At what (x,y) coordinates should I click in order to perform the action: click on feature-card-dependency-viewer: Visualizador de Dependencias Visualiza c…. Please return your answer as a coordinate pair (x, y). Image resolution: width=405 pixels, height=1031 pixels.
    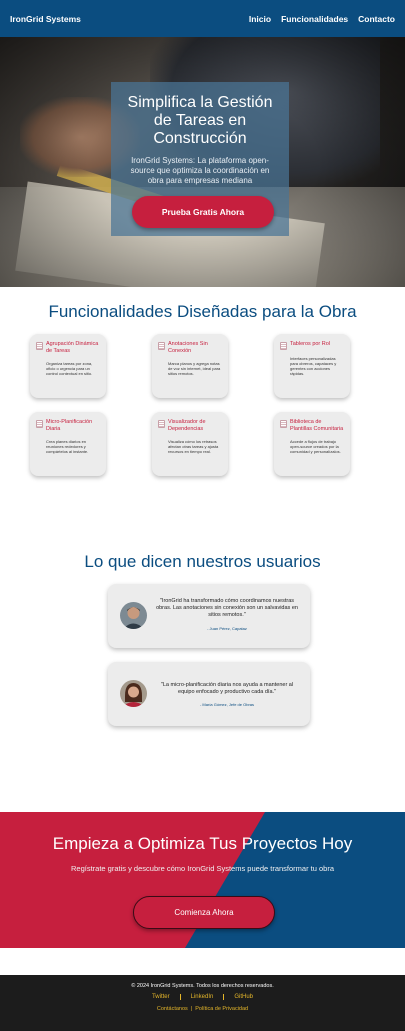
    Looking at the image, I should click on (190, 444).